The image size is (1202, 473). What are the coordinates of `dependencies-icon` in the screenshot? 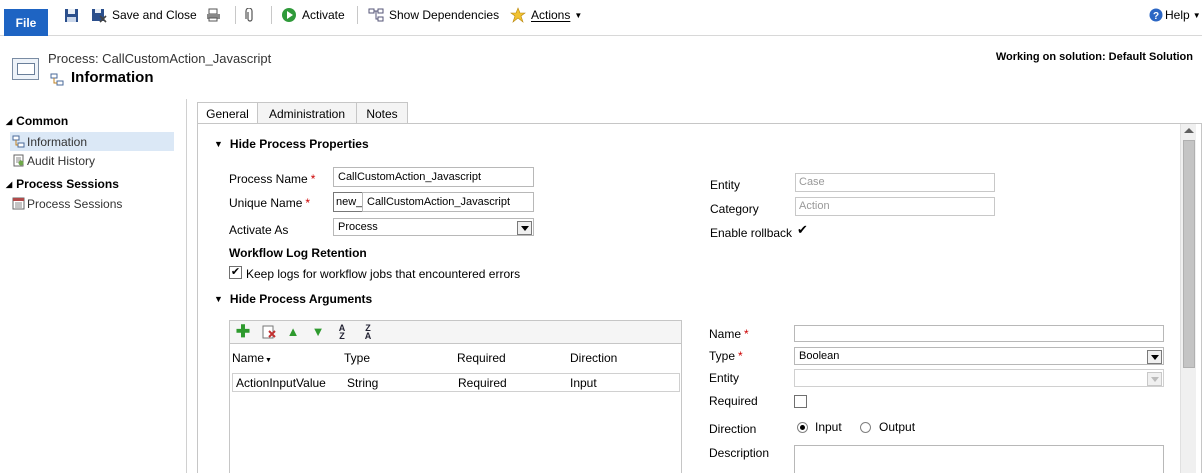 It's located at (376, 15).